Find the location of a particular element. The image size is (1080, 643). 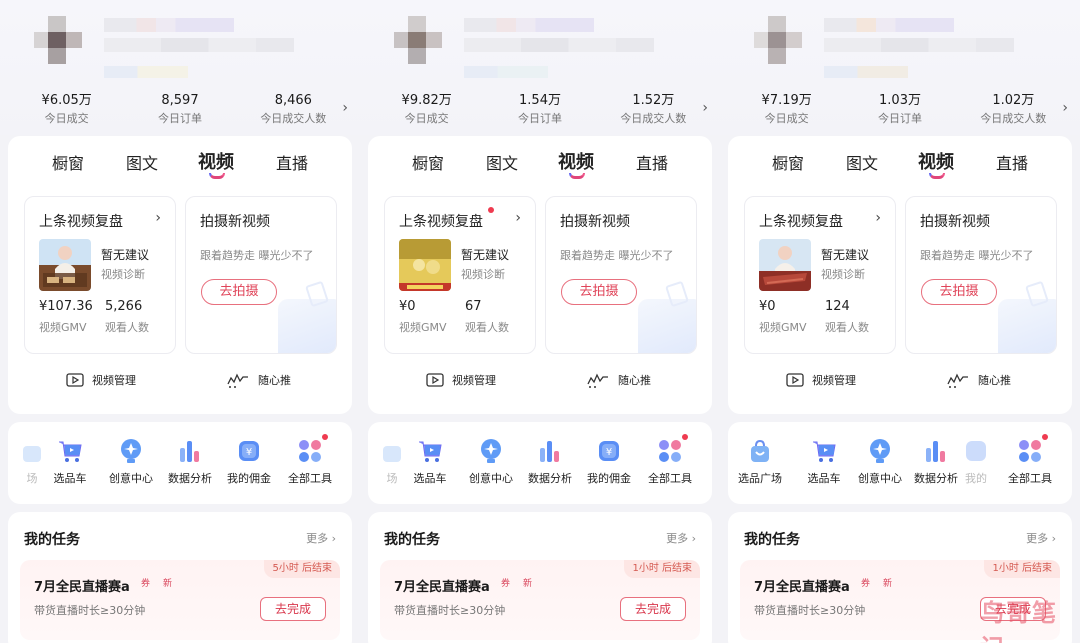

last-video-review-card: 上条视频复盘 › 暂无建议 视频诊断 ¥0 视频GMV 67 观看人数 is located at coordinates (460, 275).